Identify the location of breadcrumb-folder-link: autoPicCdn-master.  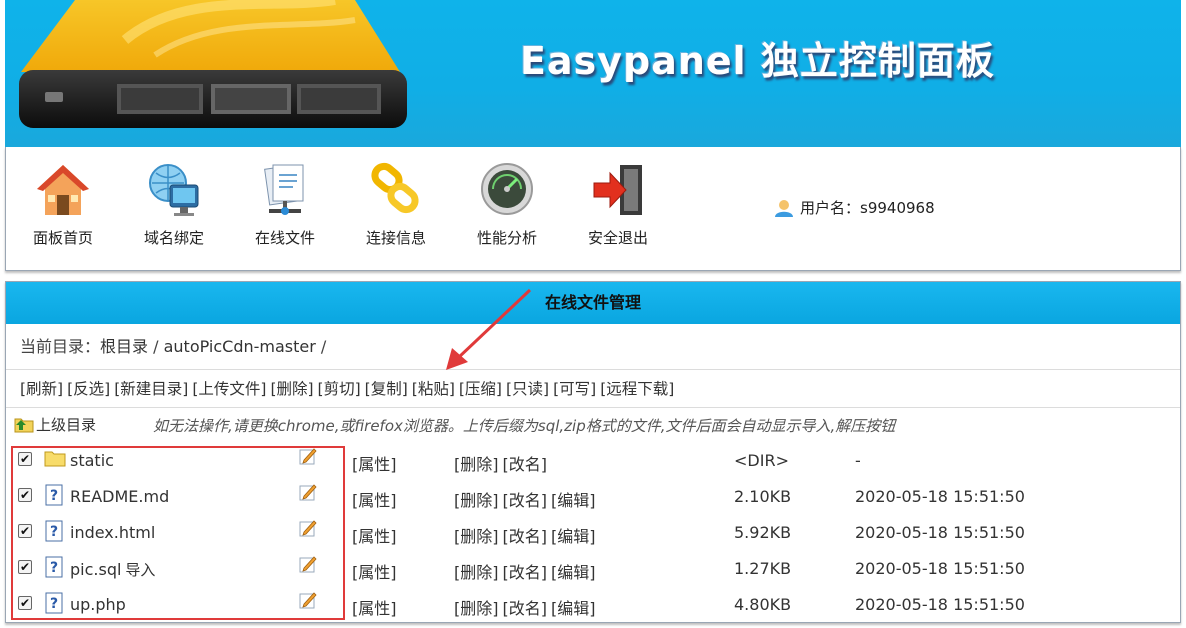
(240, 346).